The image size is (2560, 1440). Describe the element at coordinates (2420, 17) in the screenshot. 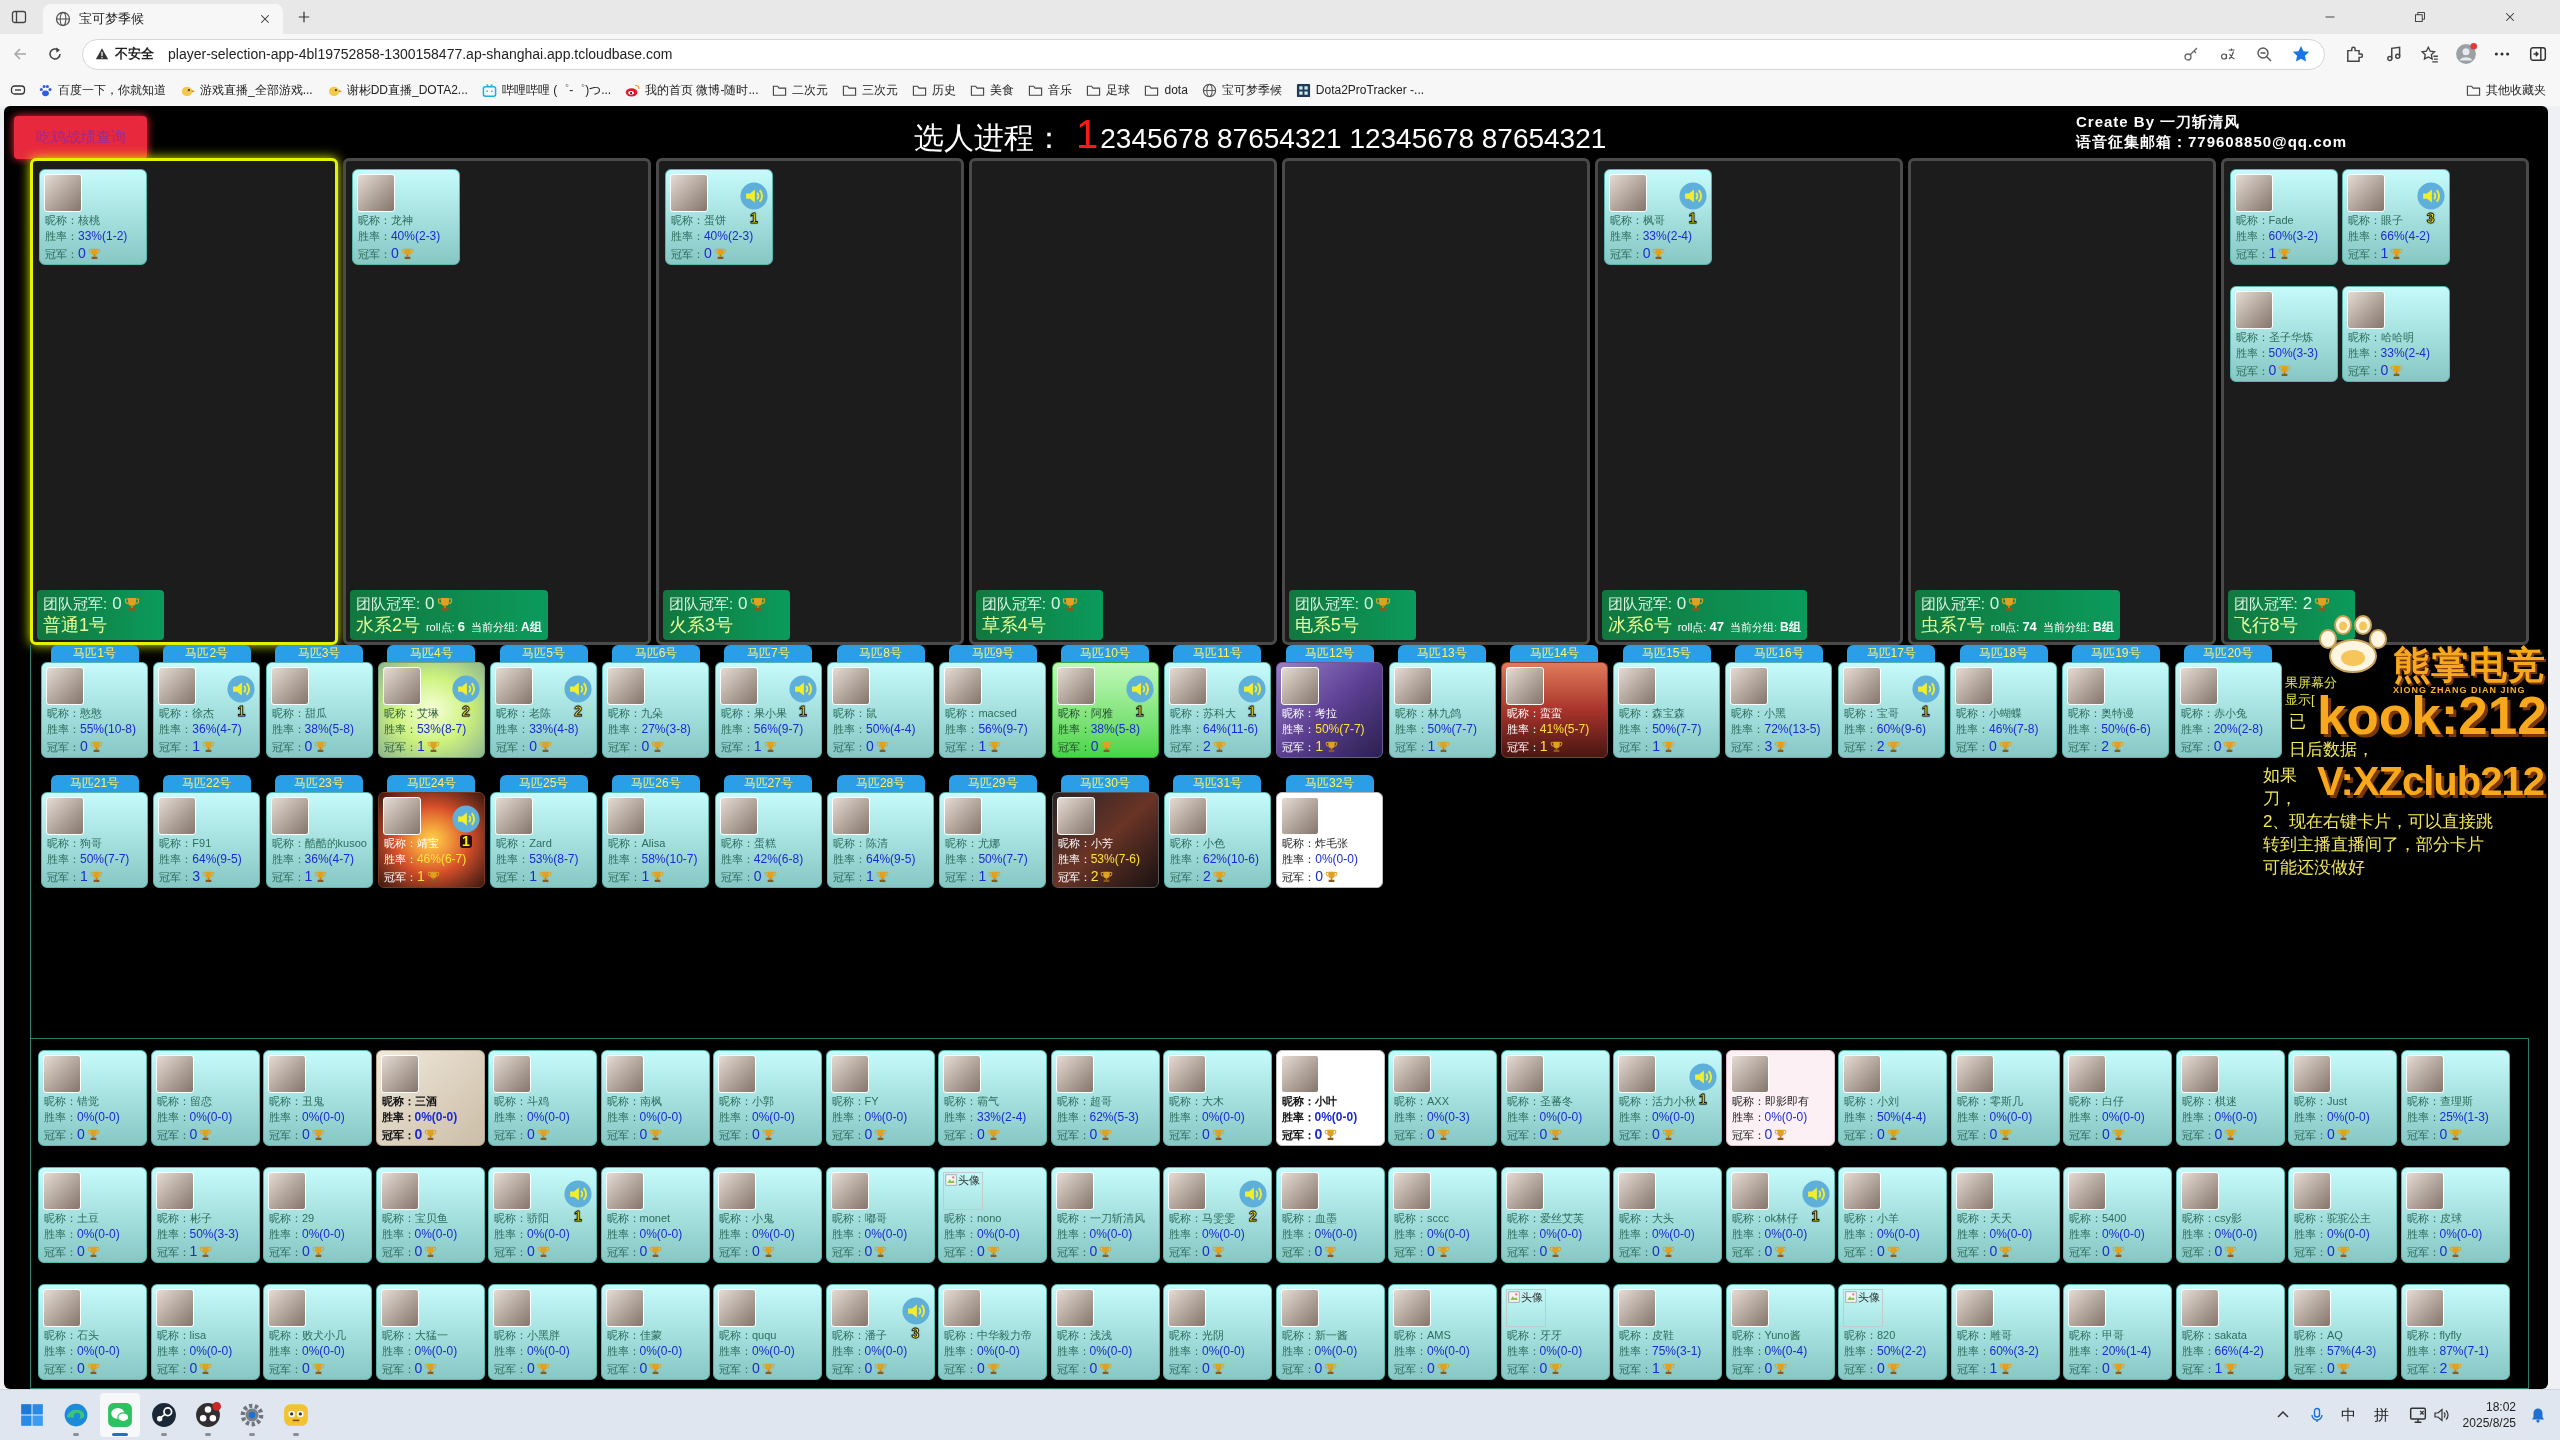

I see `restore-icon` at that location.